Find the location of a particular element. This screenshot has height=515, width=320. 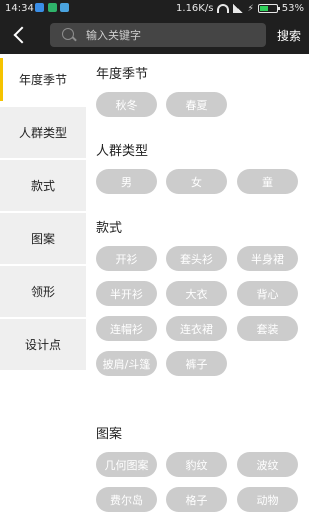

filter-tag: 连衣裙 is located at coordinates (196, 328).